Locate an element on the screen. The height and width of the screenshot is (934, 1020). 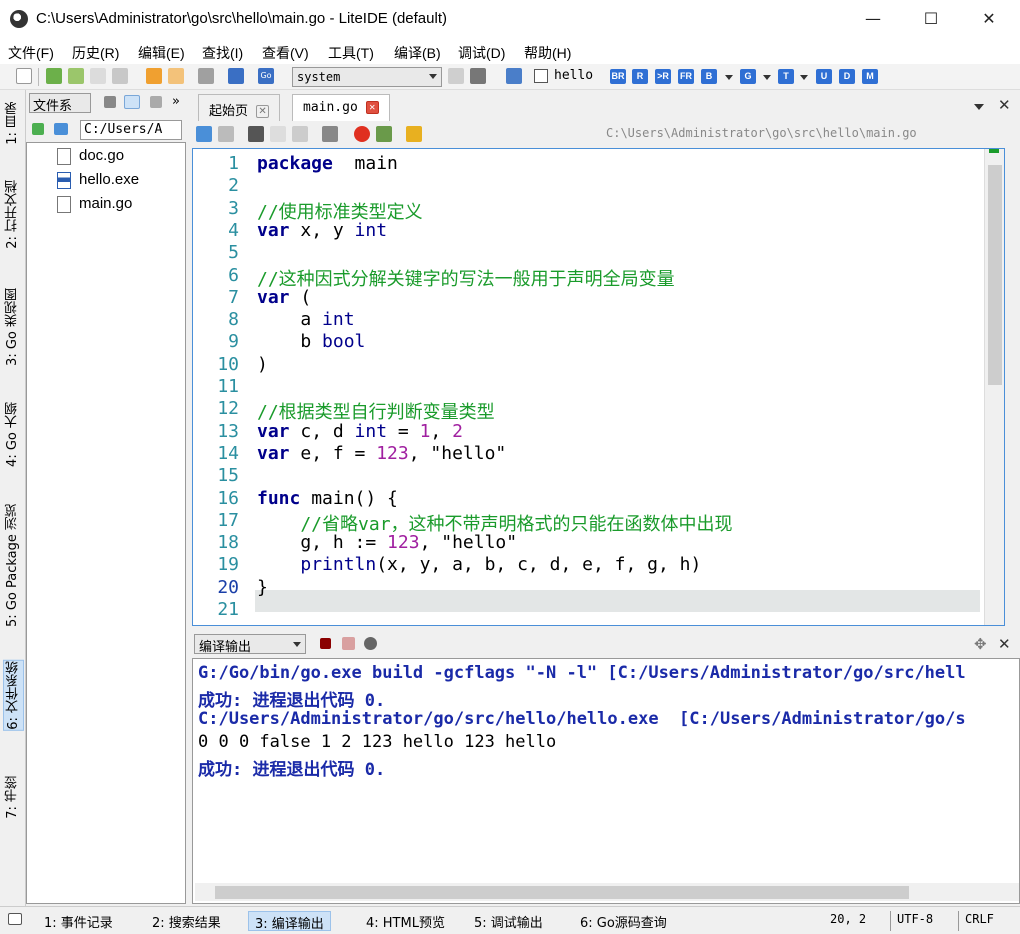
lock-icon is located at coordinates (330, 134).